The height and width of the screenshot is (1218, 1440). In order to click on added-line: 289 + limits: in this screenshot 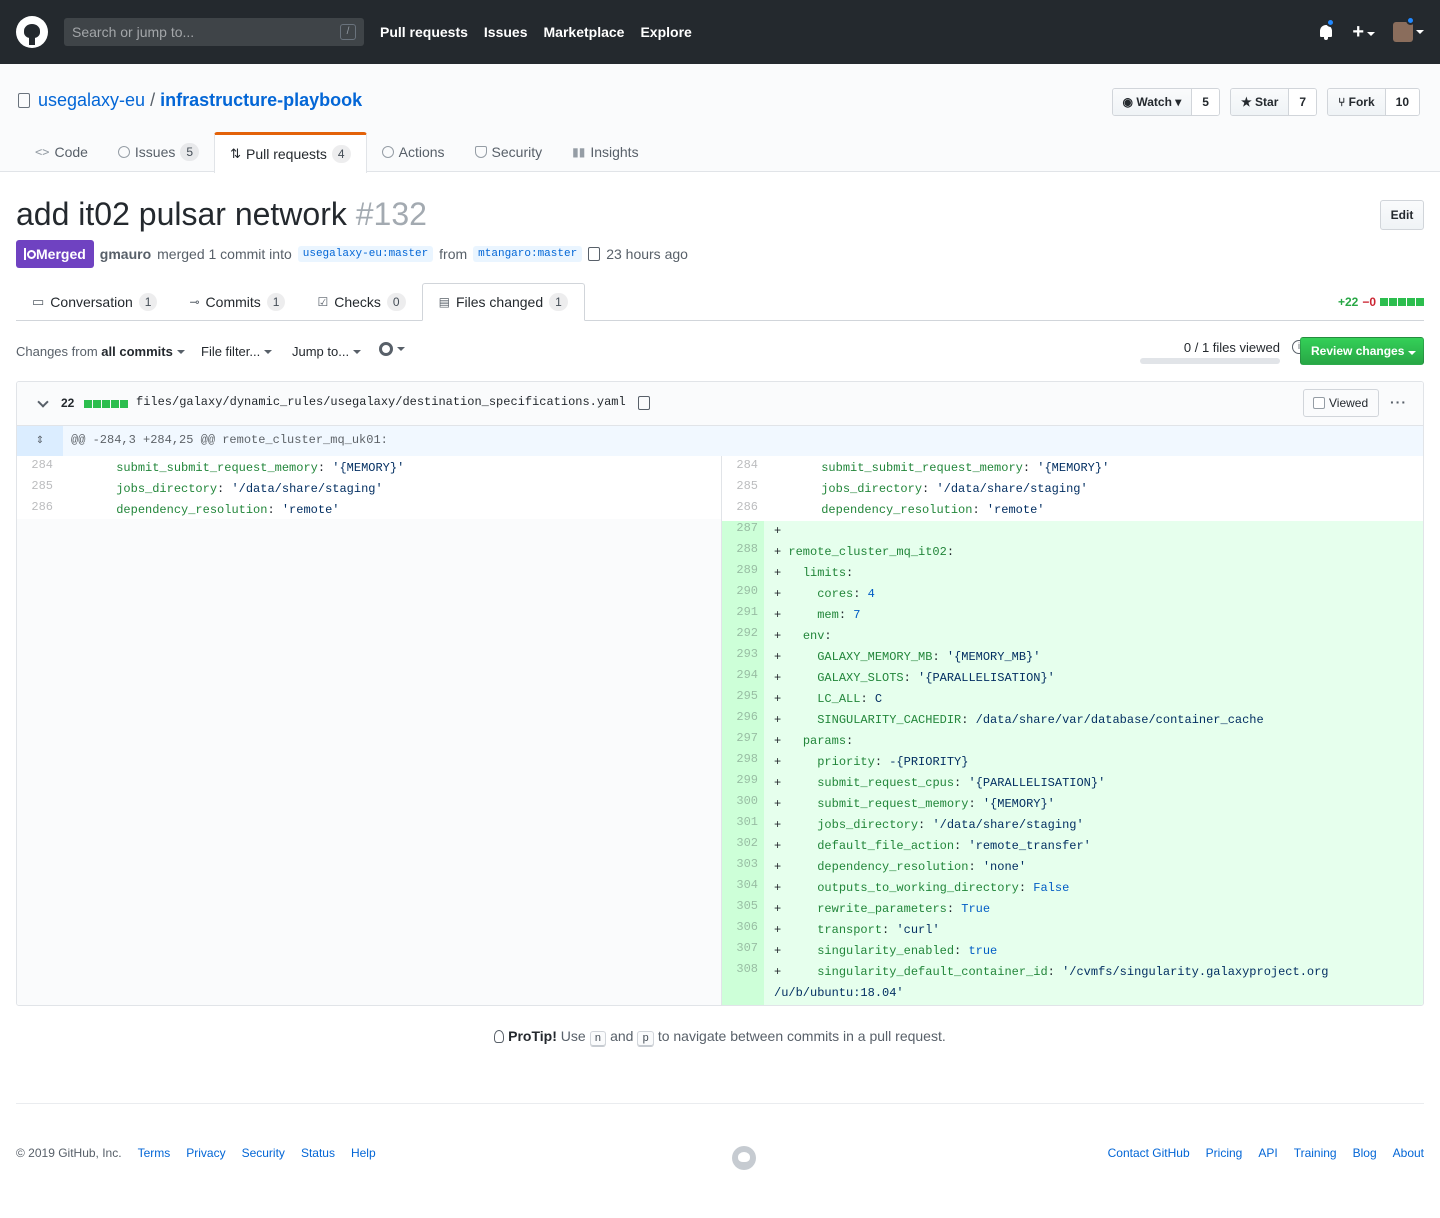, I will do `click(1072, 573)`.